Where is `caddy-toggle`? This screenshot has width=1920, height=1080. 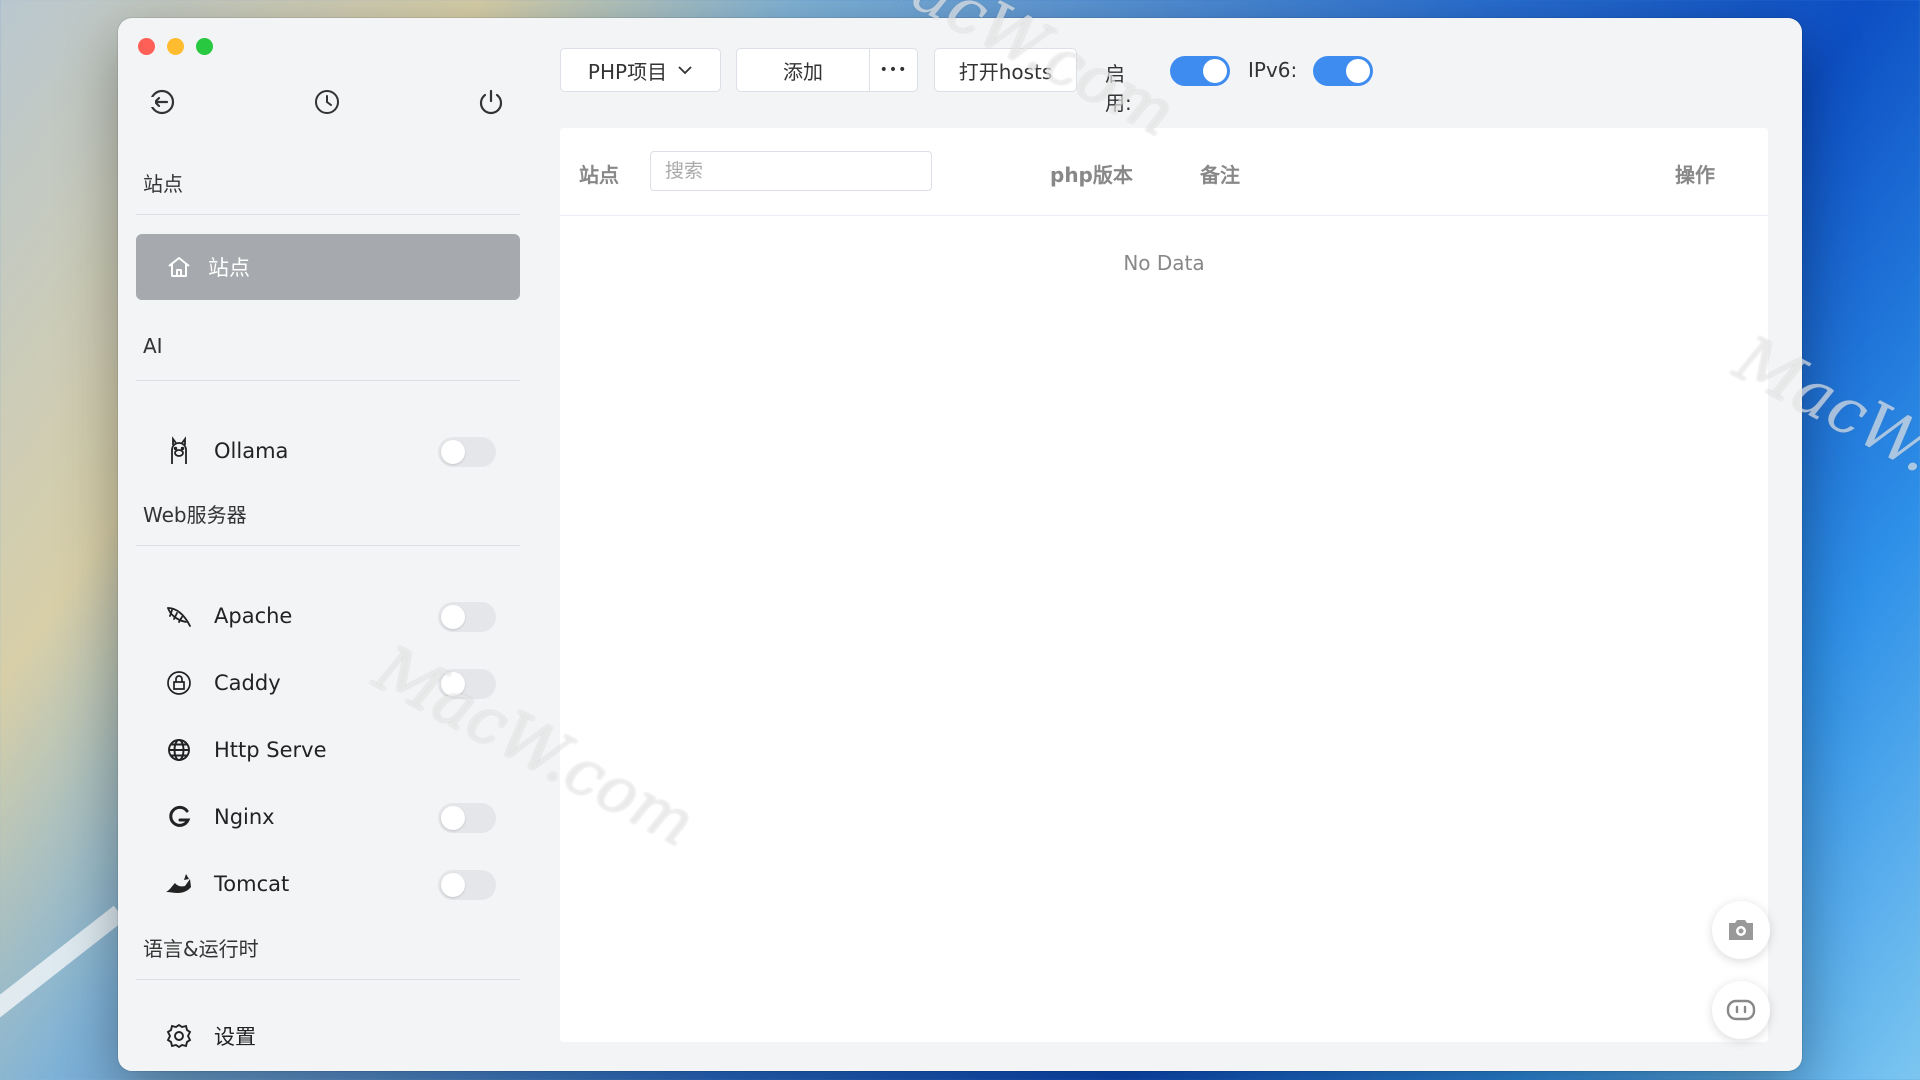
caddy-toggle is located at coordinates (467, 684).